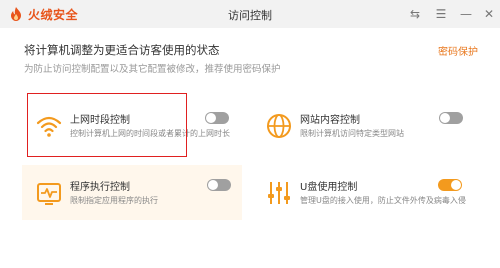 This screenshot has height=268, width=500. What do you see at coordinates (100, 187) in the screenshot?
I see `card-title: 程序执行控制` at bounding box center [100, 187].